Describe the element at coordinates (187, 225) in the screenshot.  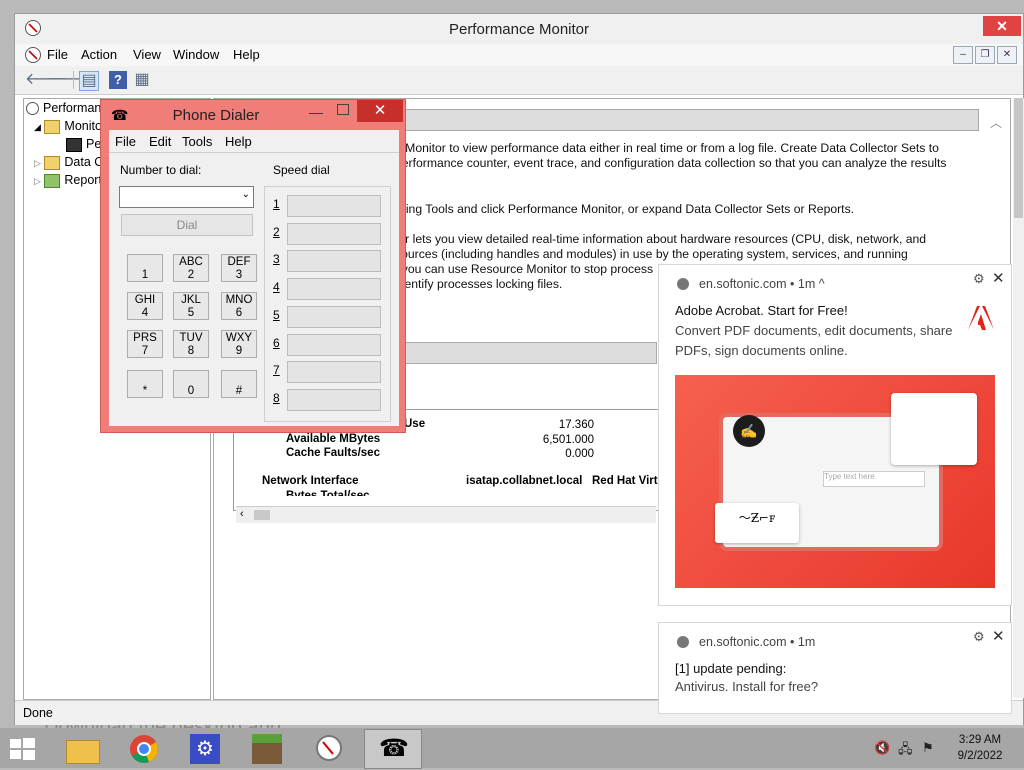
I see `dial-button: Dial` at that location.